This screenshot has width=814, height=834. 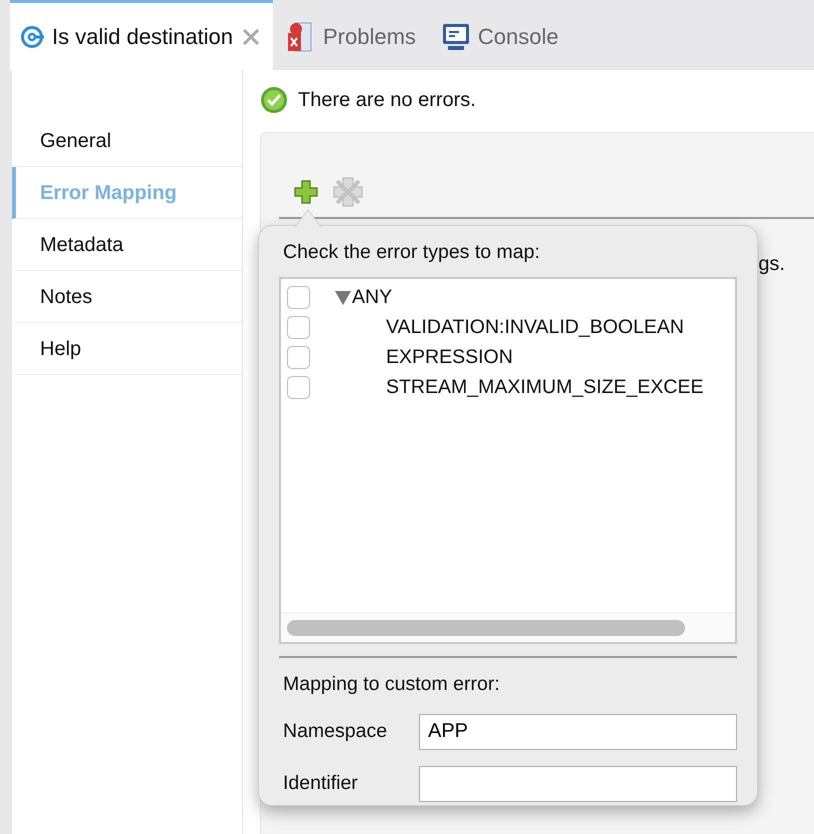 I want to click on tree-item-label: VALIDATION:INVALID_BOOLEAN, so click(x=535, y=327).